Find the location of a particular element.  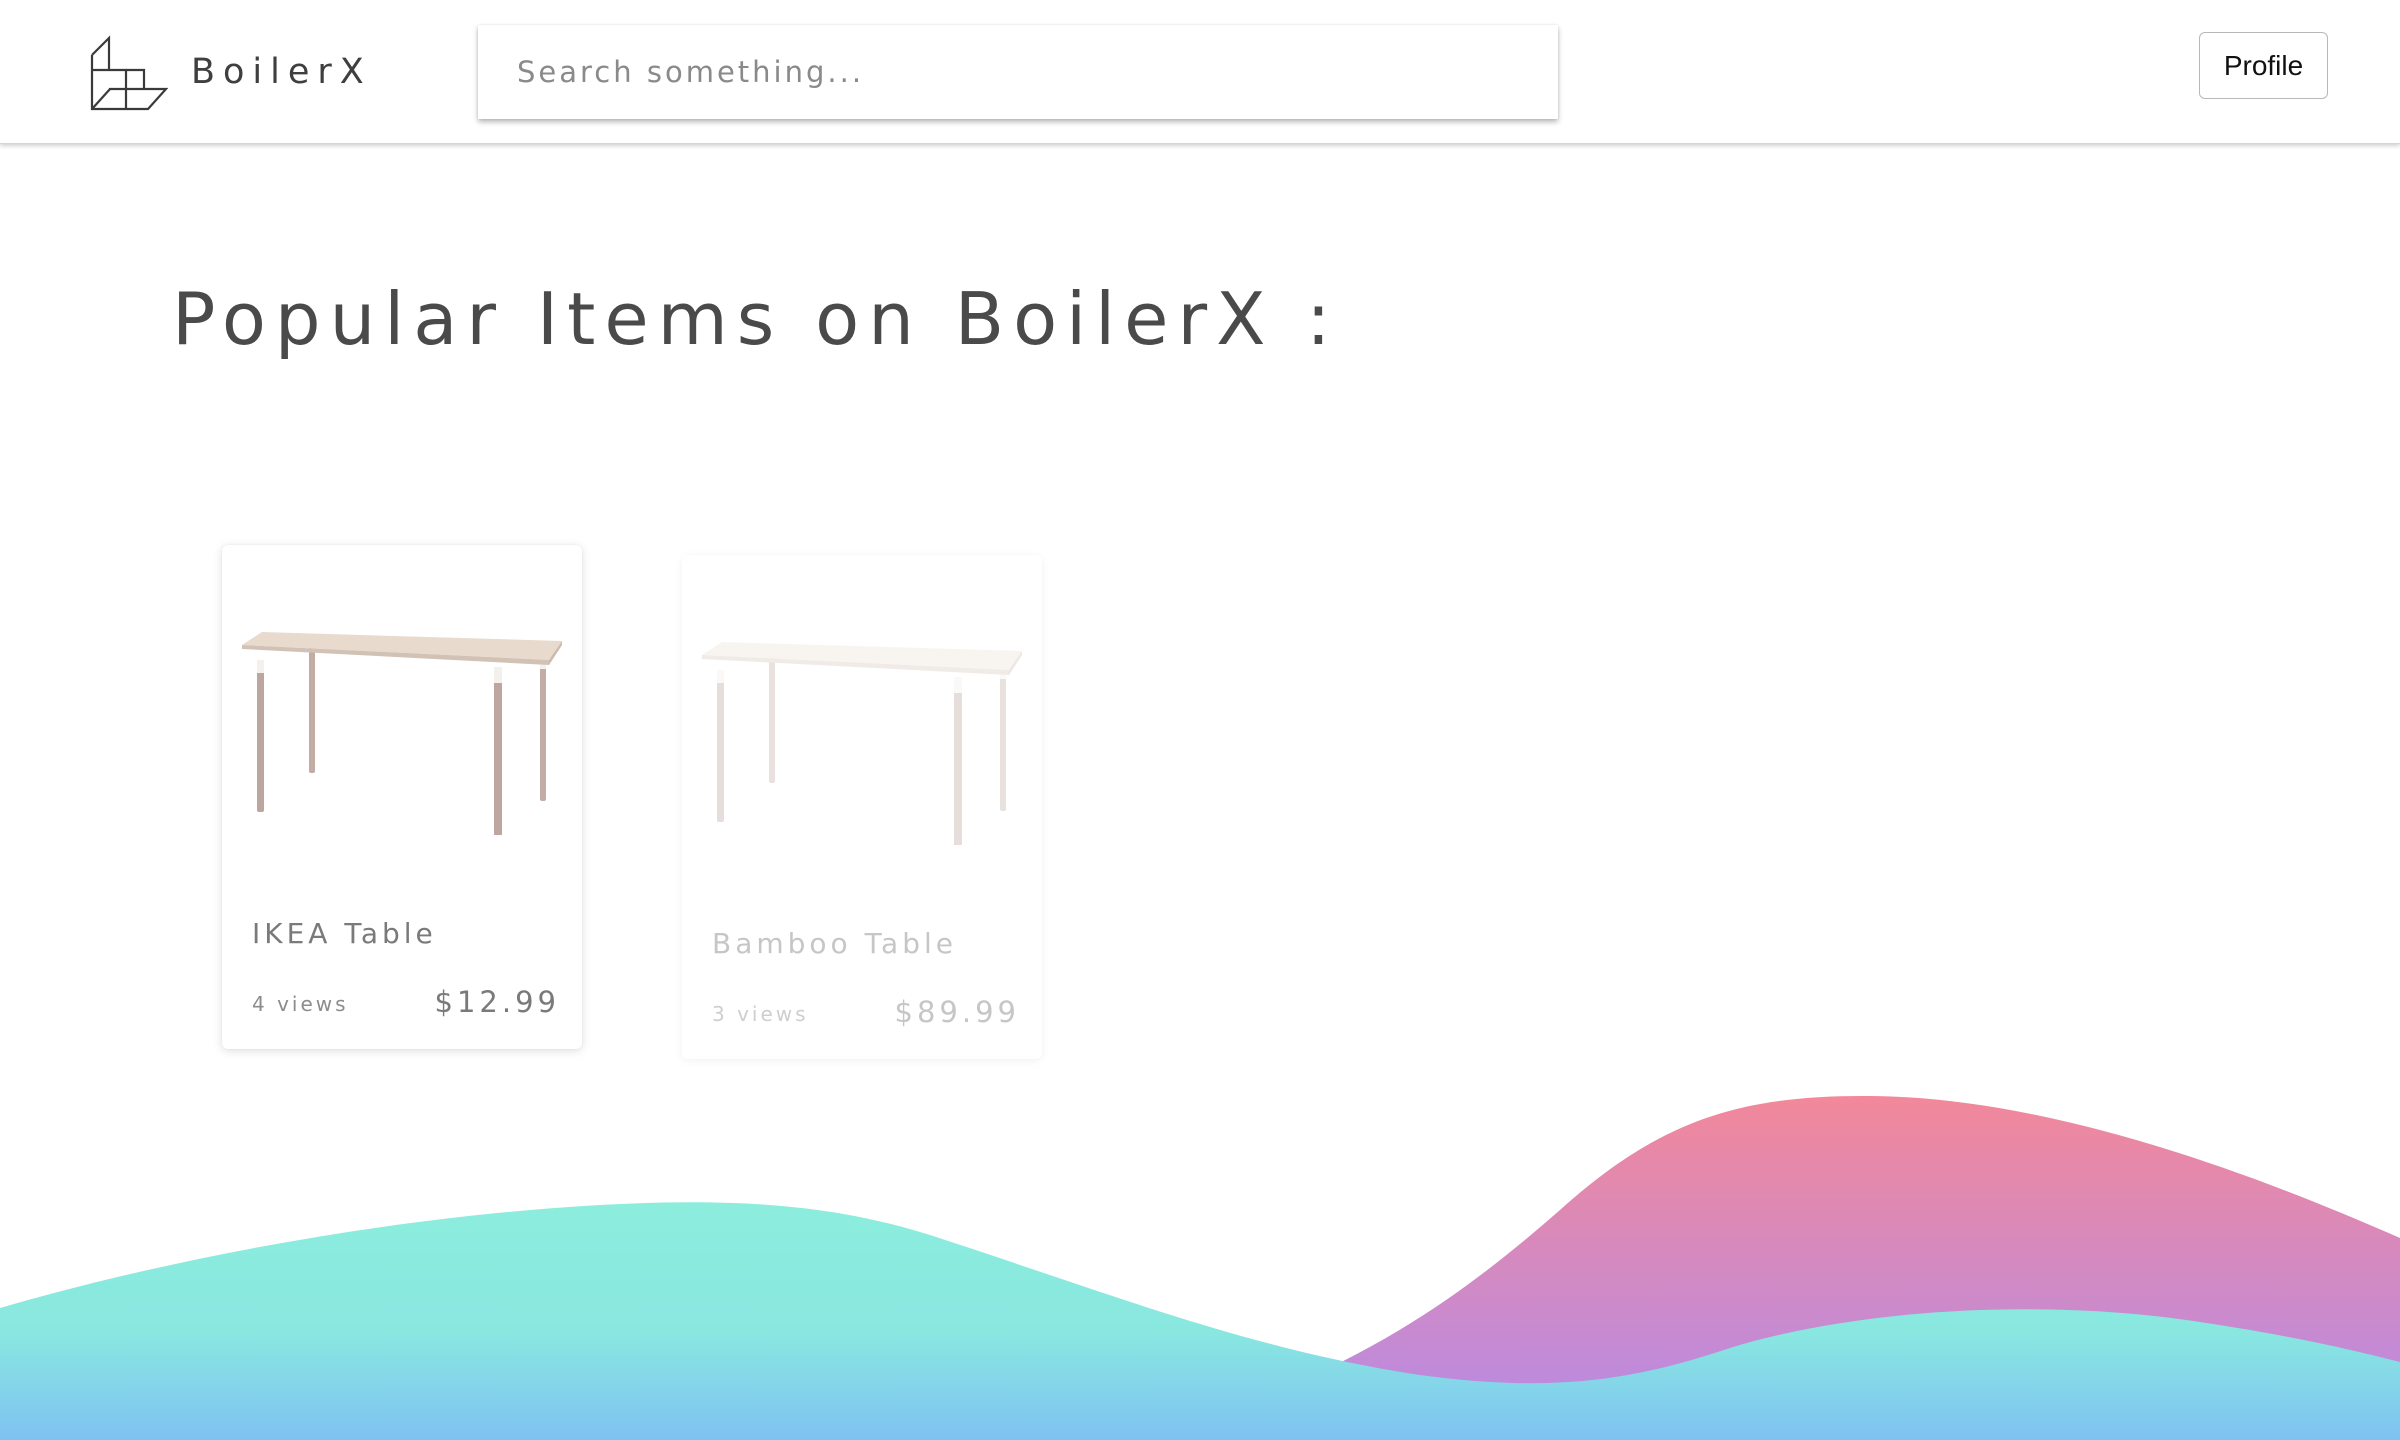

search-input is located at coordinates (1018, 72).